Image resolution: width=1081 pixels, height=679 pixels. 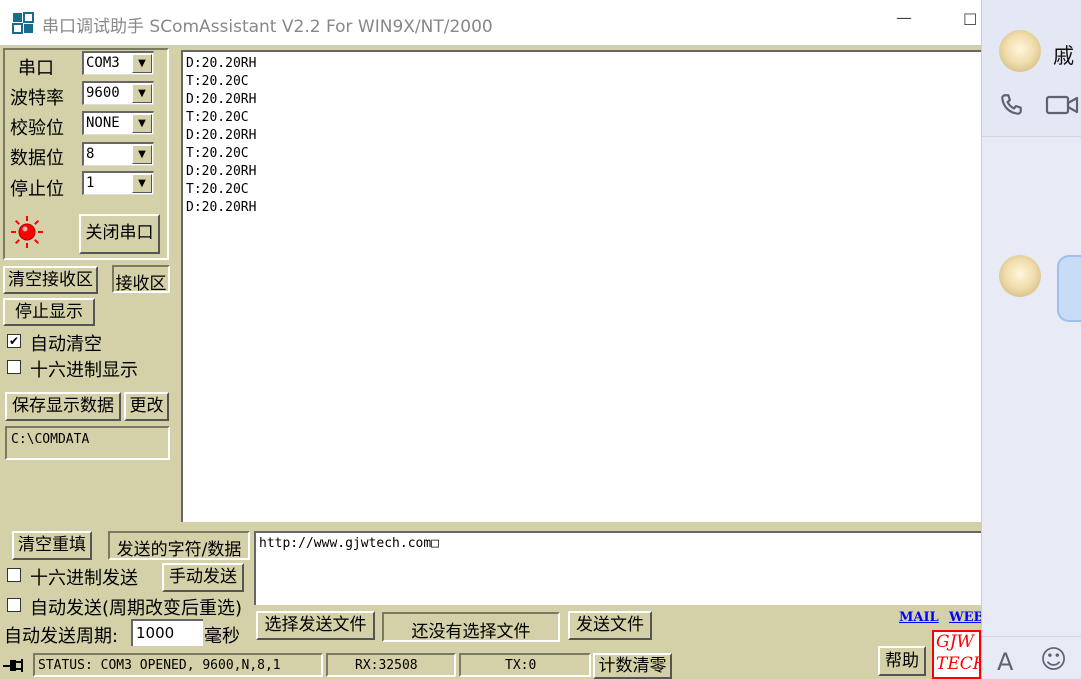 I want to click on save-path-field: C:\COMDATA, so click(x=87, y=443).